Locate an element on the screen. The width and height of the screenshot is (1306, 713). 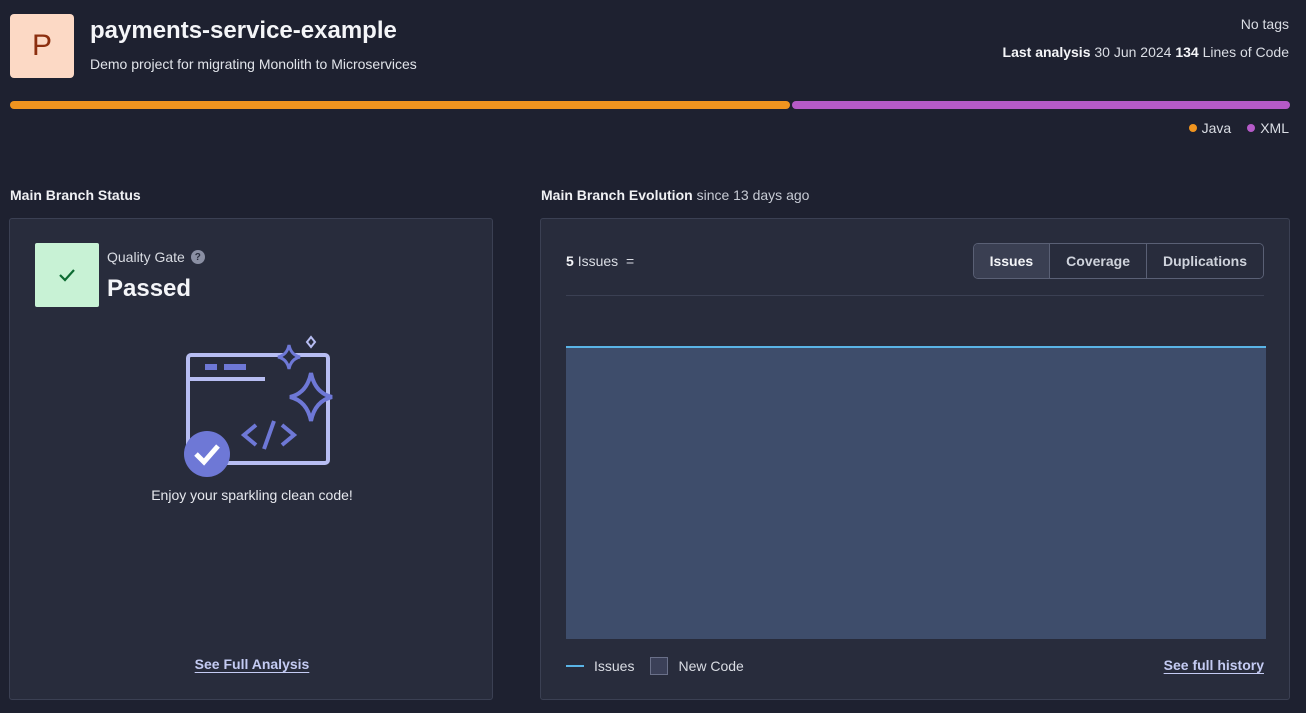
legend-issues: Issues is located at coordinates (600, 666).